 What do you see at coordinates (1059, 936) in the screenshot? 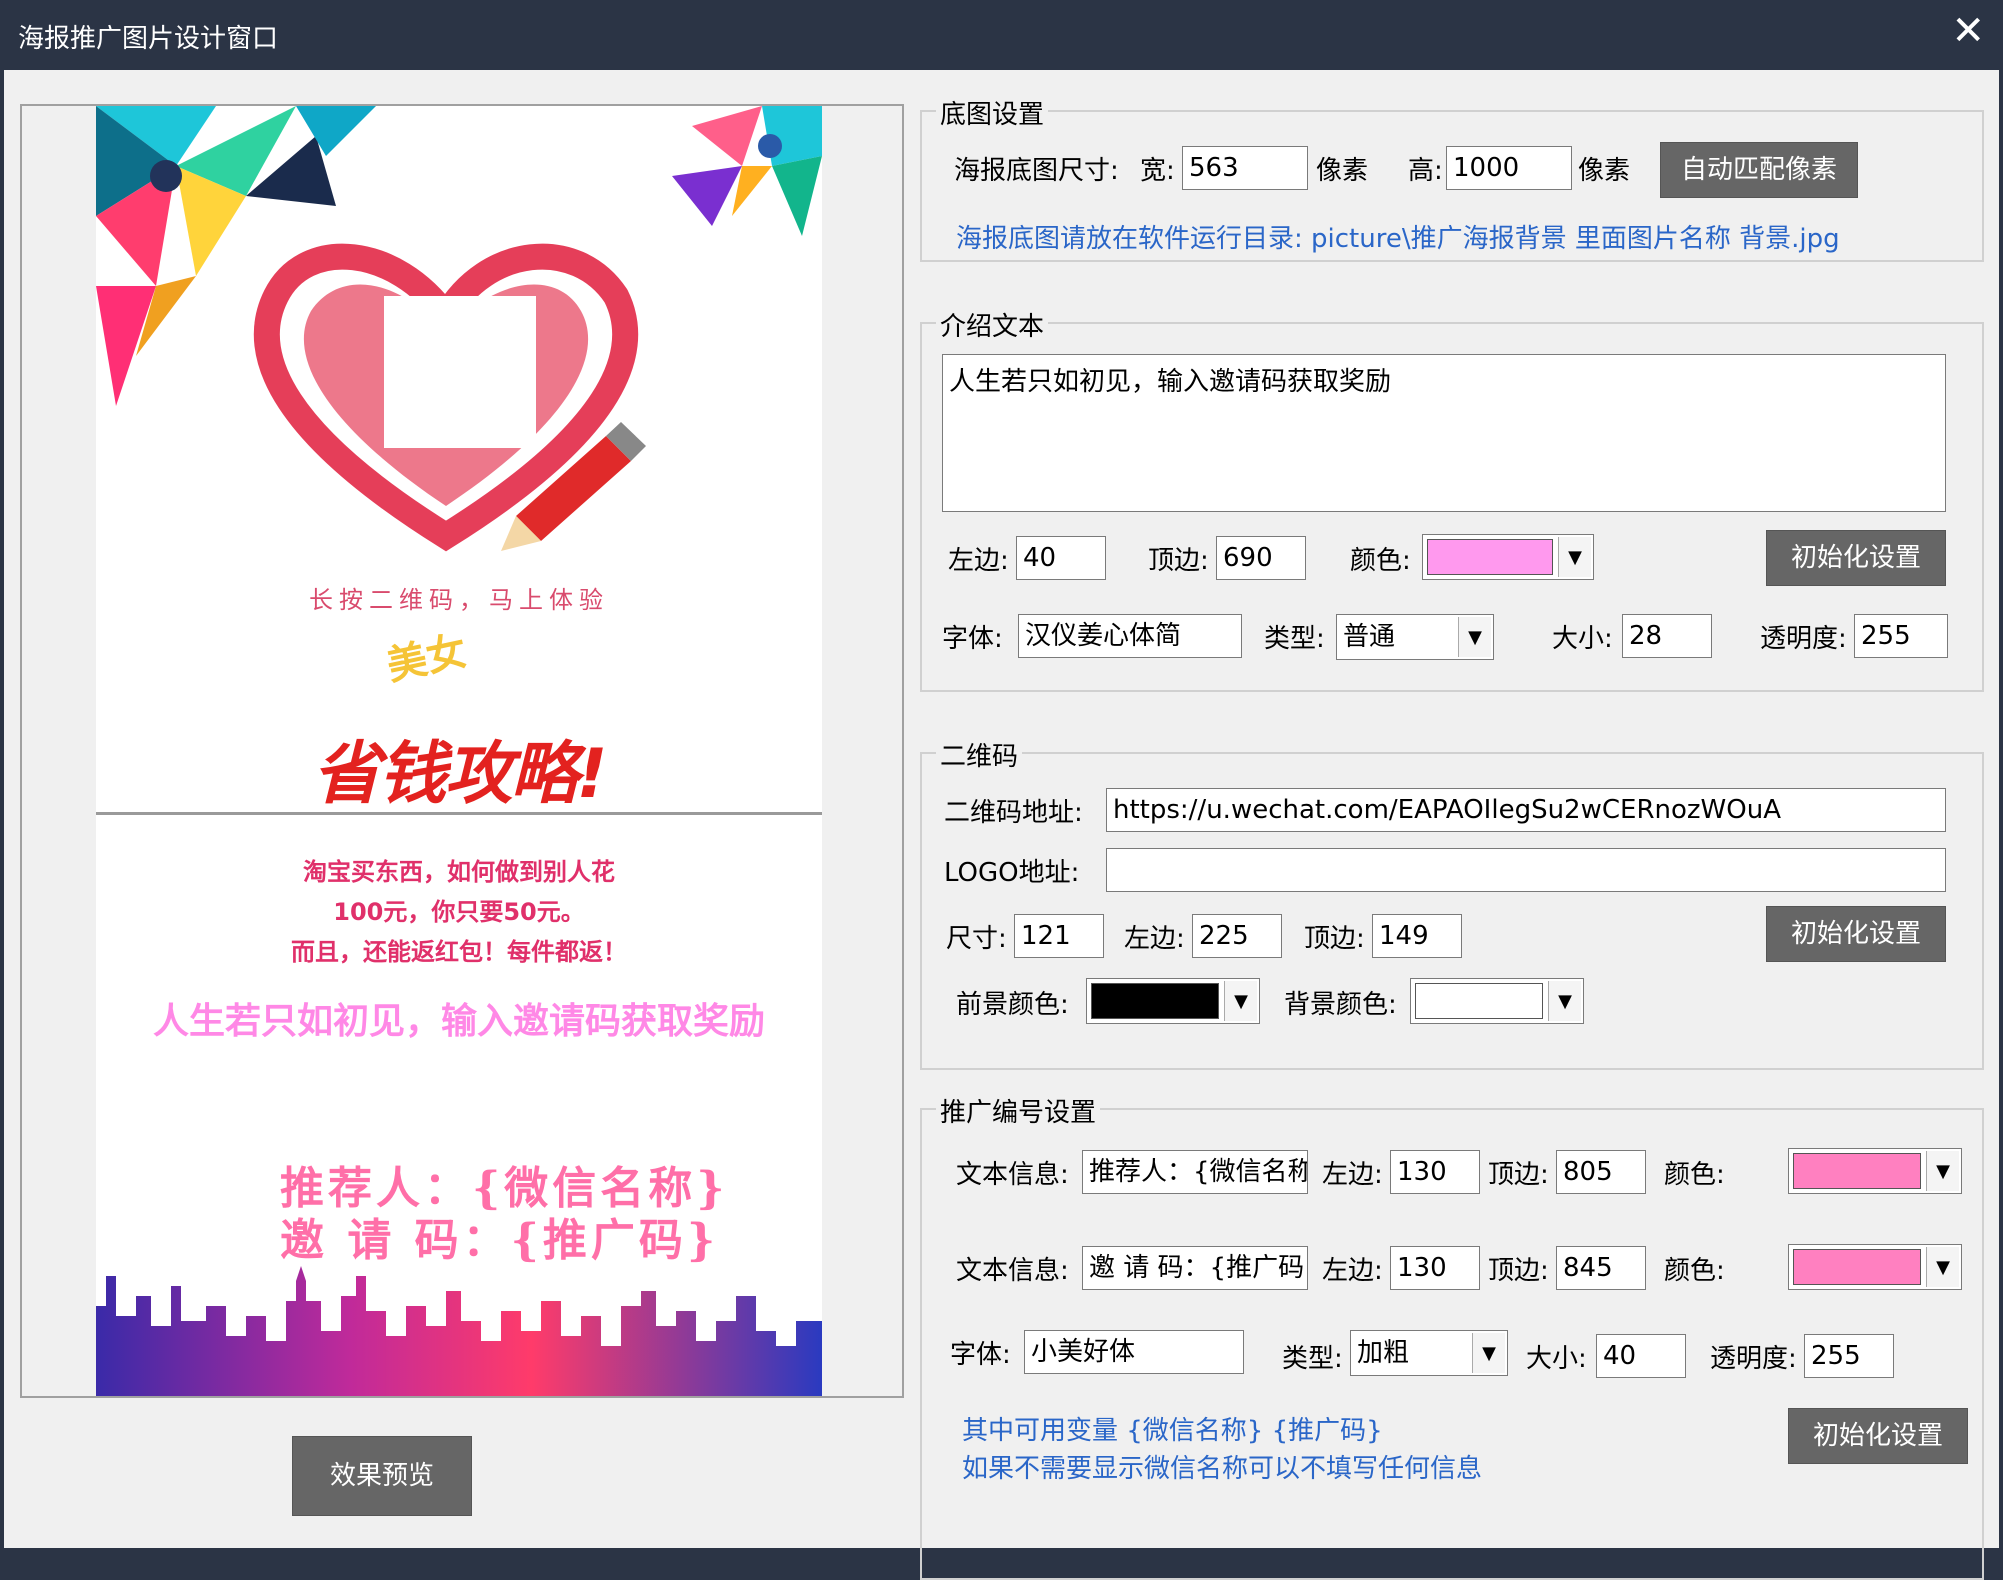
I see `qr-size-input: 121` at bounding box center [1059, 936].